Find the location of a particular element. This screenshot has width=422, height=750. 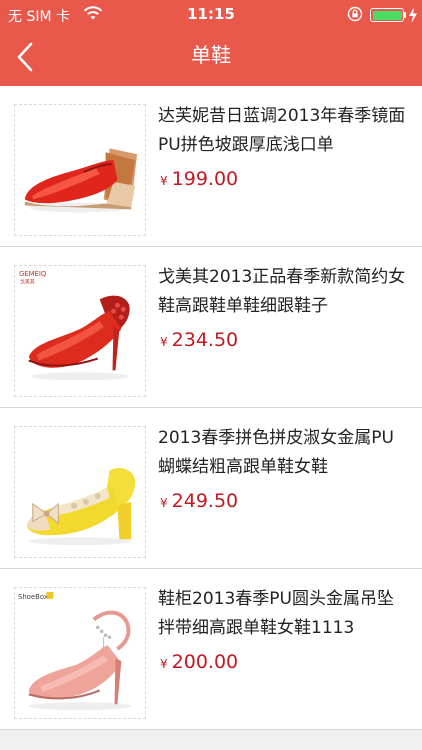

nav-bar: 无 SIM 卡 11:15 单鞋 is located at coordinates (211, 43).